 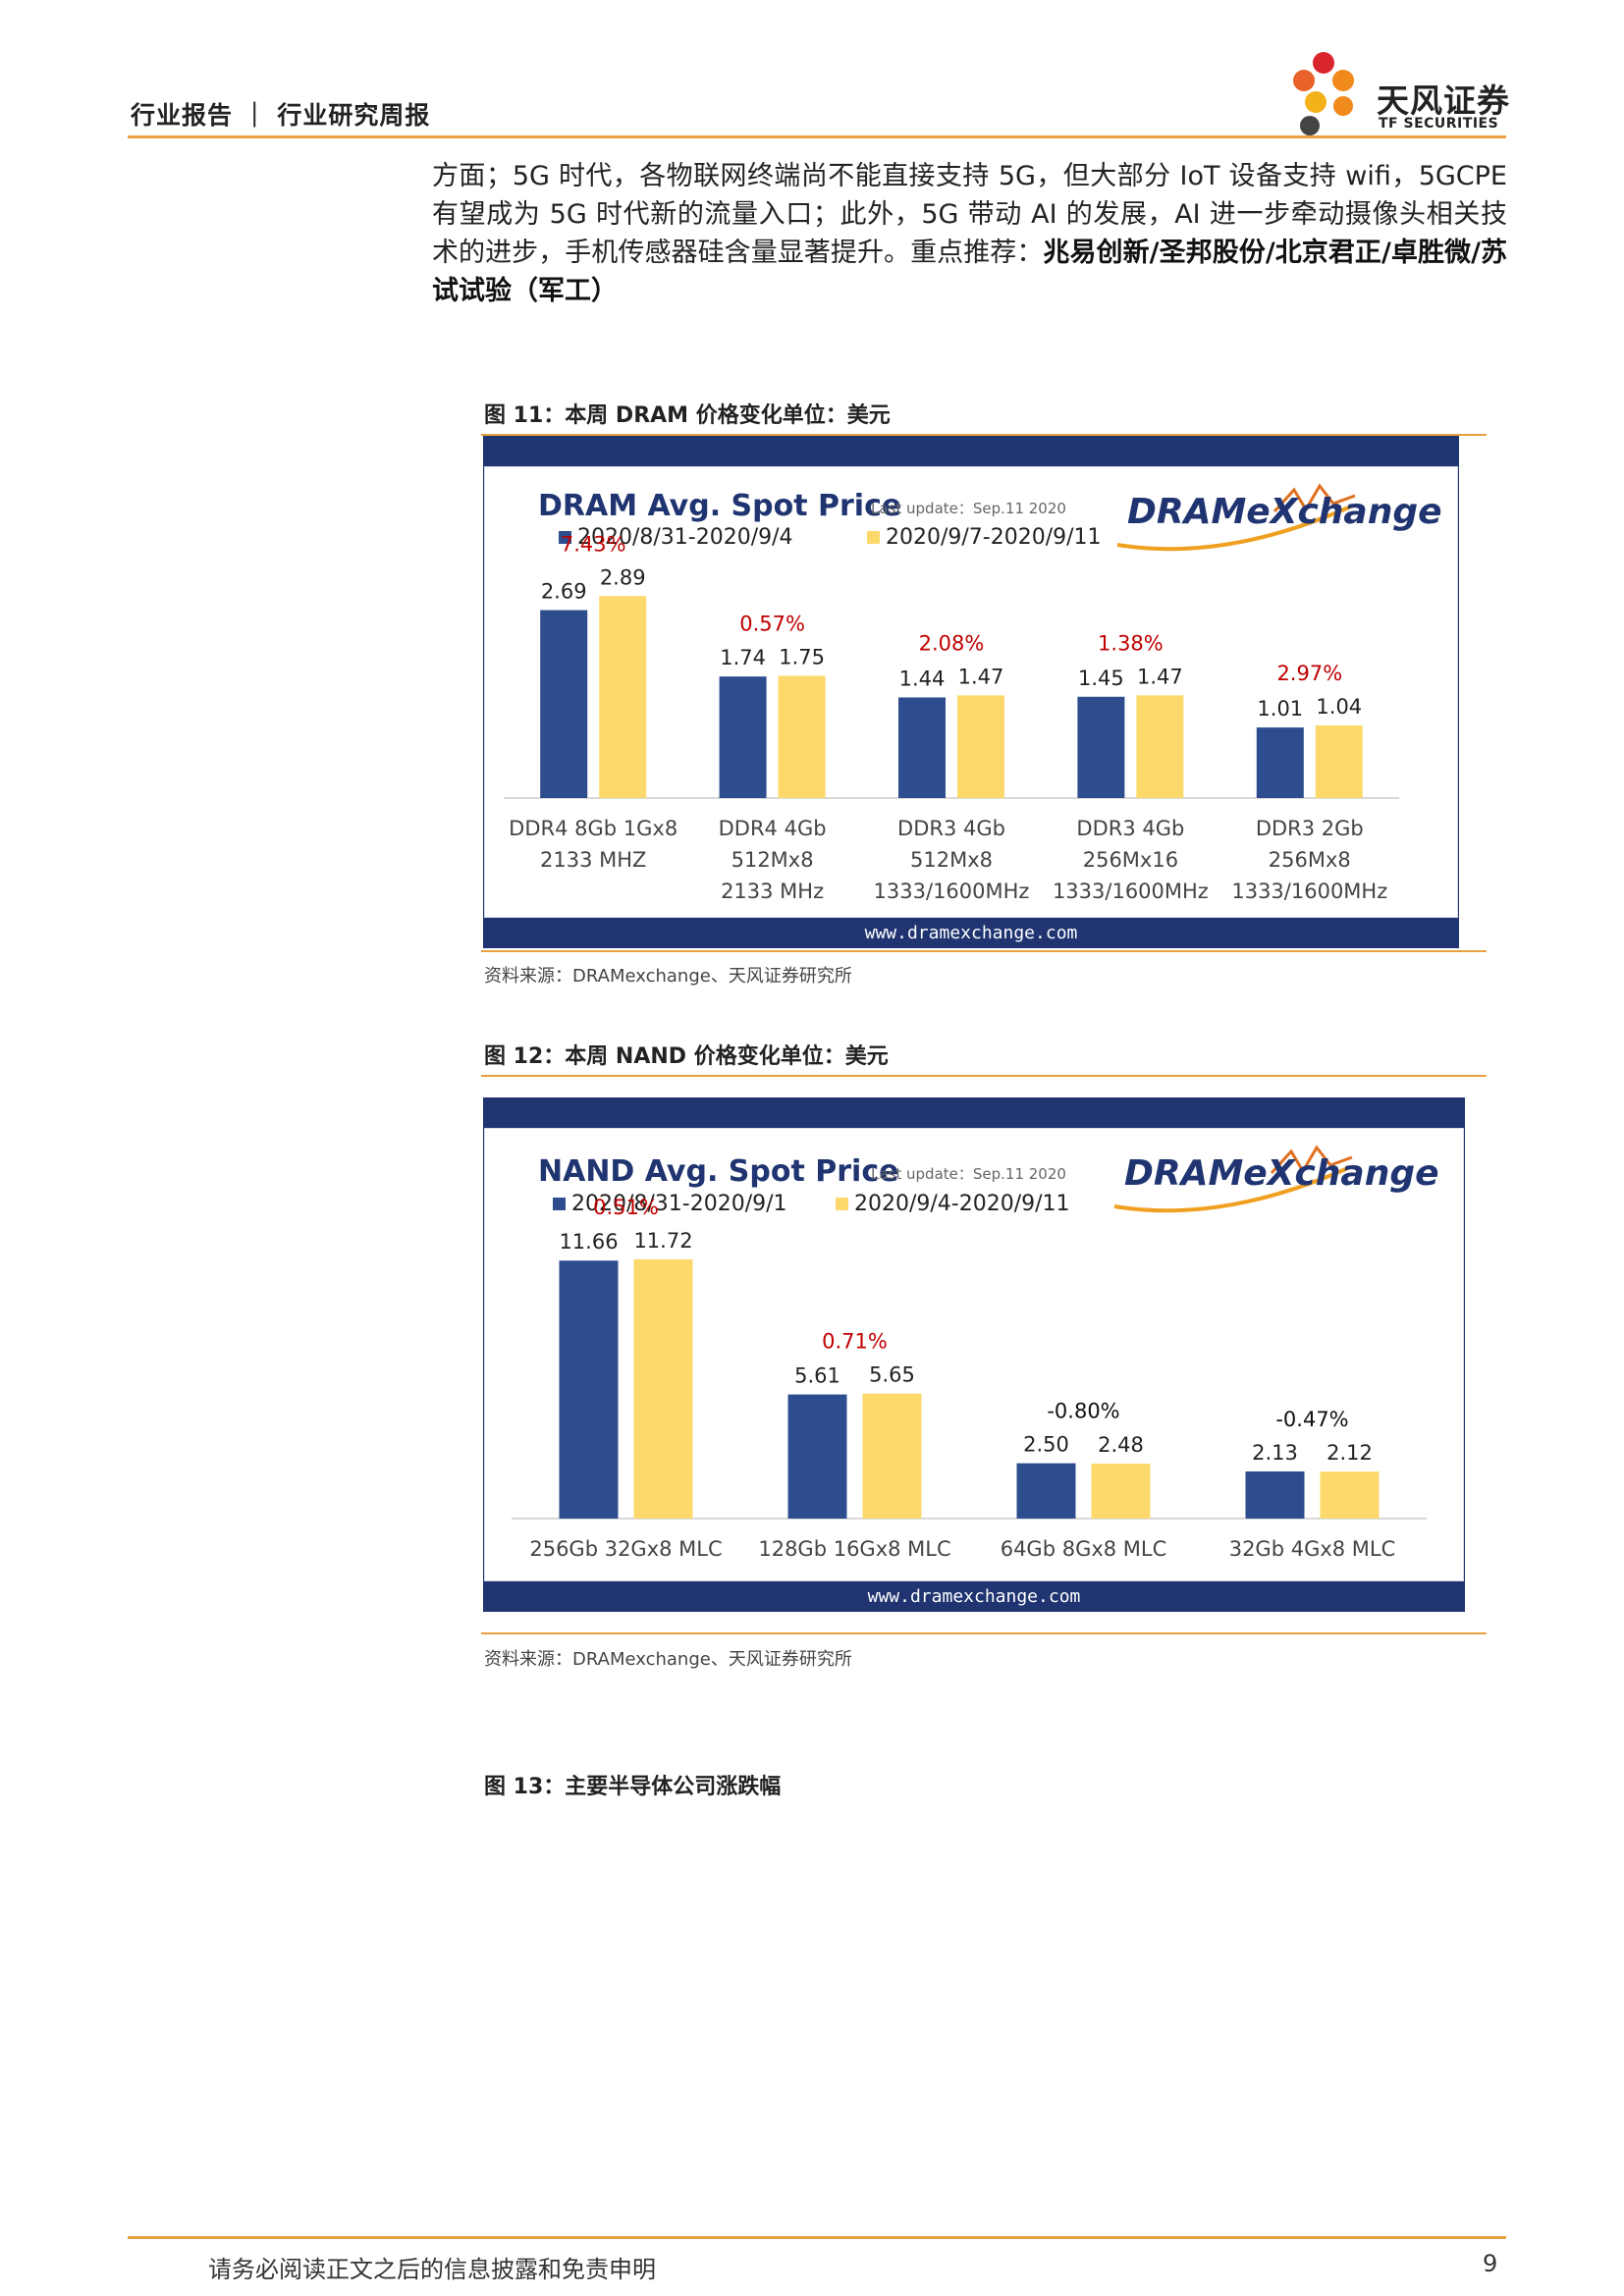 I want to click on chart-title: NAND Avg. Spot Price, so click(x=718, y=1171).